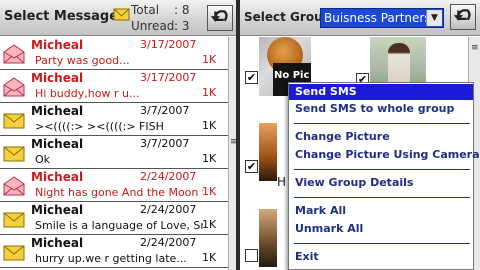 Image resolution: width=480 pixels, height=270 pixels. I want to click on menu-item-mark-all: Mark All, so click(381, 211).